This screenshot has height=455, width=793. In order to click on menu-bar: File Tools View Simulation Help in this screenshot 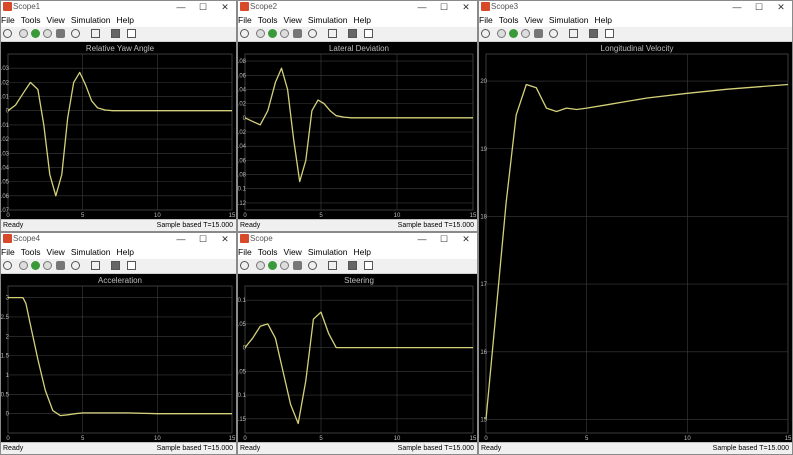, I will do `click(357, 20)`.